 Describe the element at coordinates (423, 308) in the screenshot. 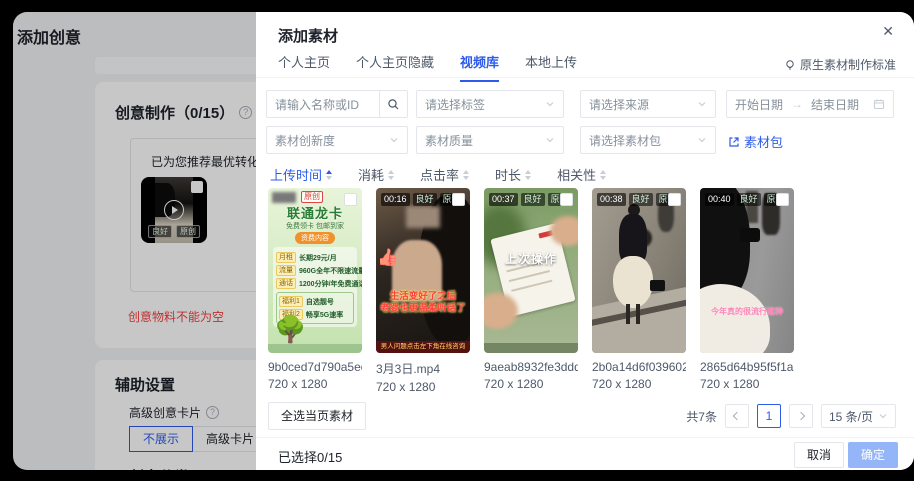

I see `overlay-text: 老婆也更温柔听话了` at that location.